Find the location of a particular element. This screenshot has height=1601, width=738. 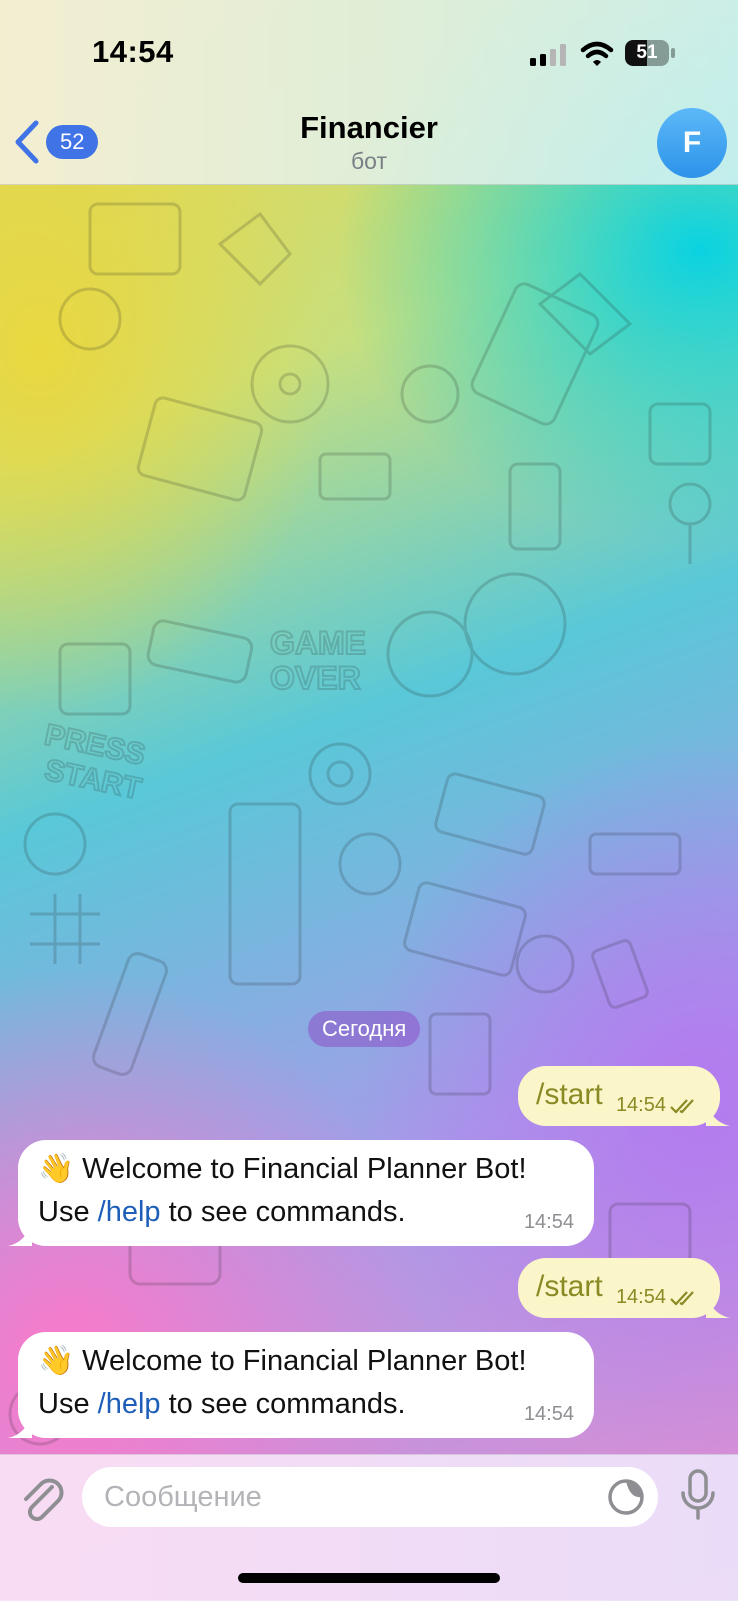

chat-header: 14:54 51 52 Financier бот F is located at coordinates (369, 92).